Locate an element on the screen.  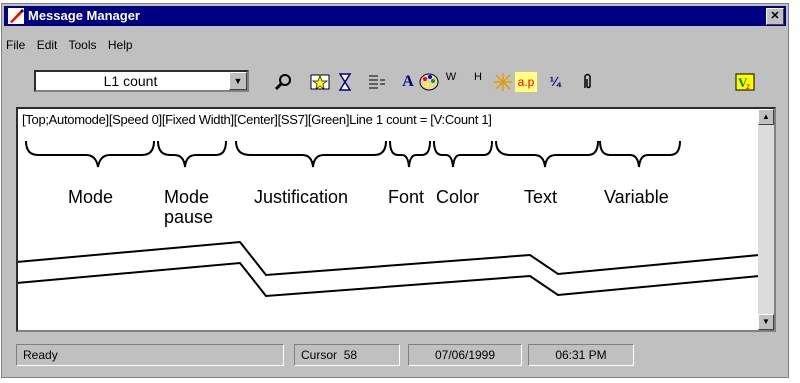
fraction-icon: ¼ is located at coordinates (555, 82).